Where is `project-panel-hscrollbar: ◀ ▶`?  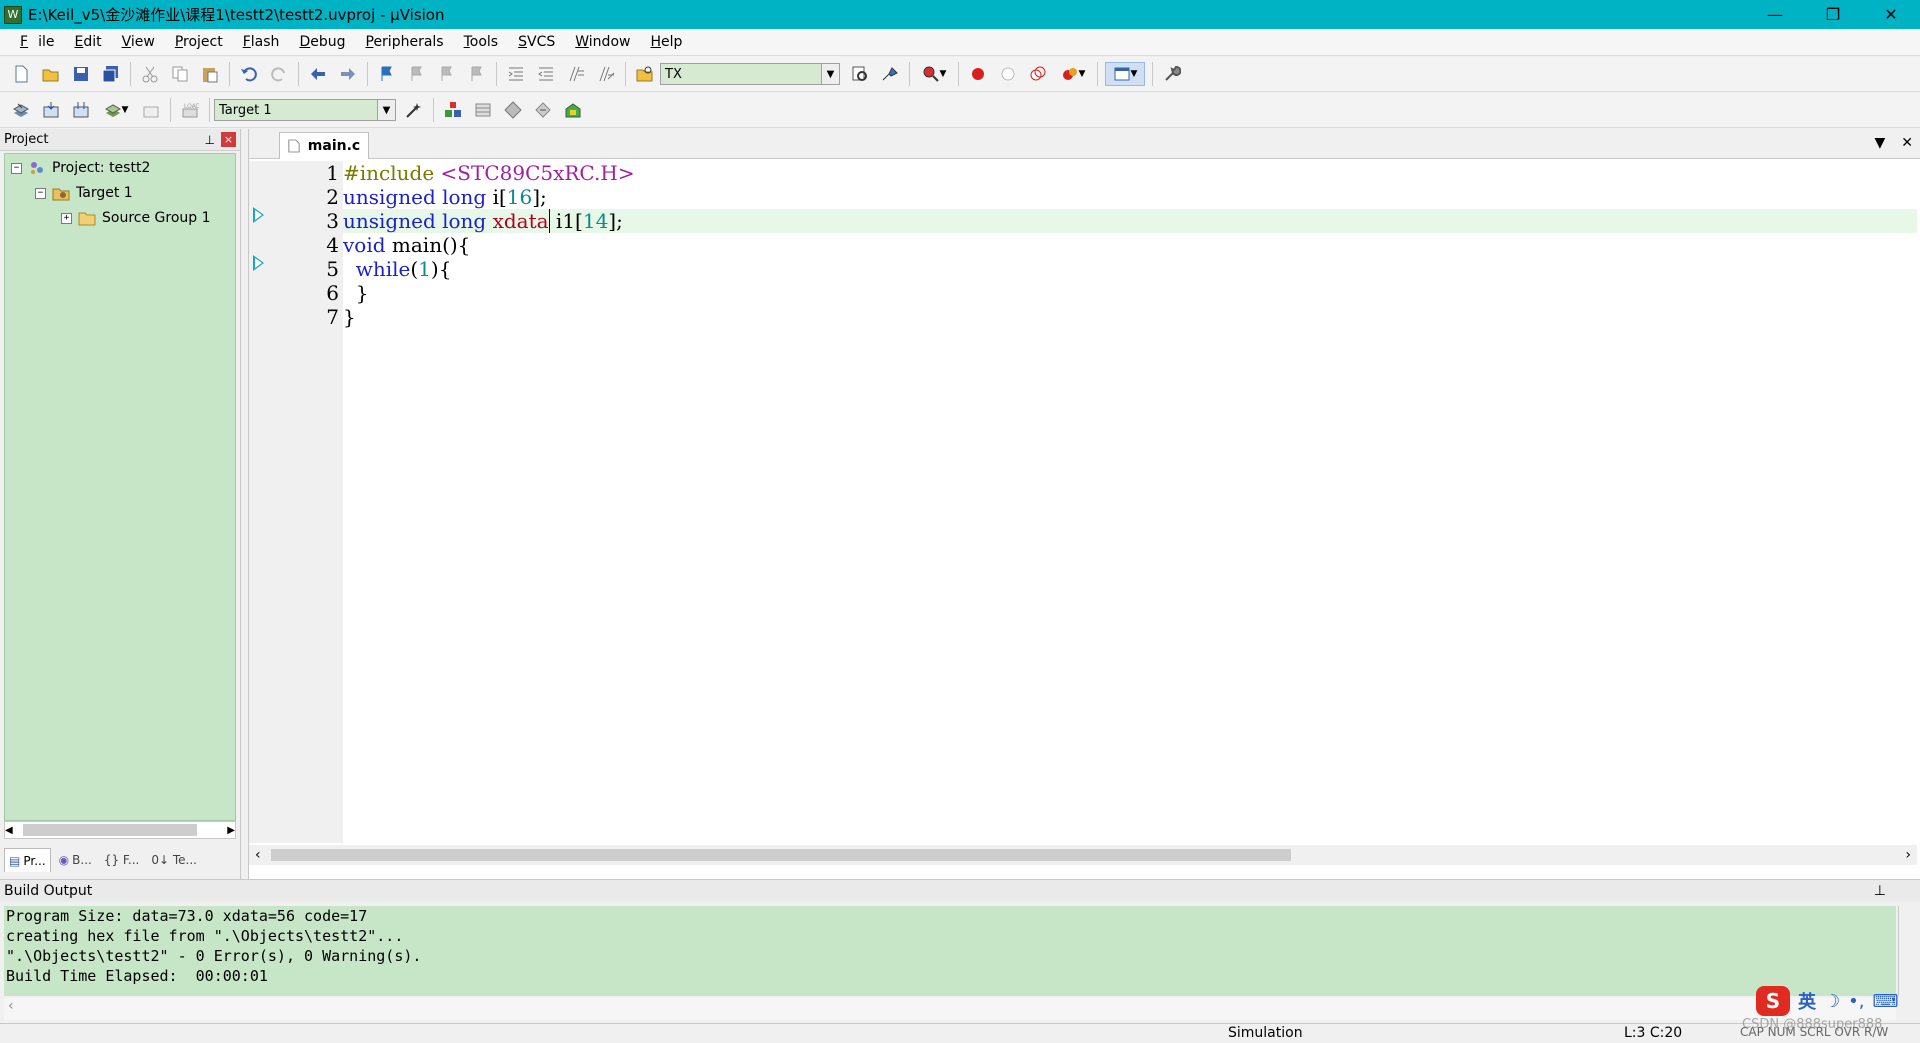 project-panel-hscrollbar: ◀ ▶ is located at coordinates (120, 830).